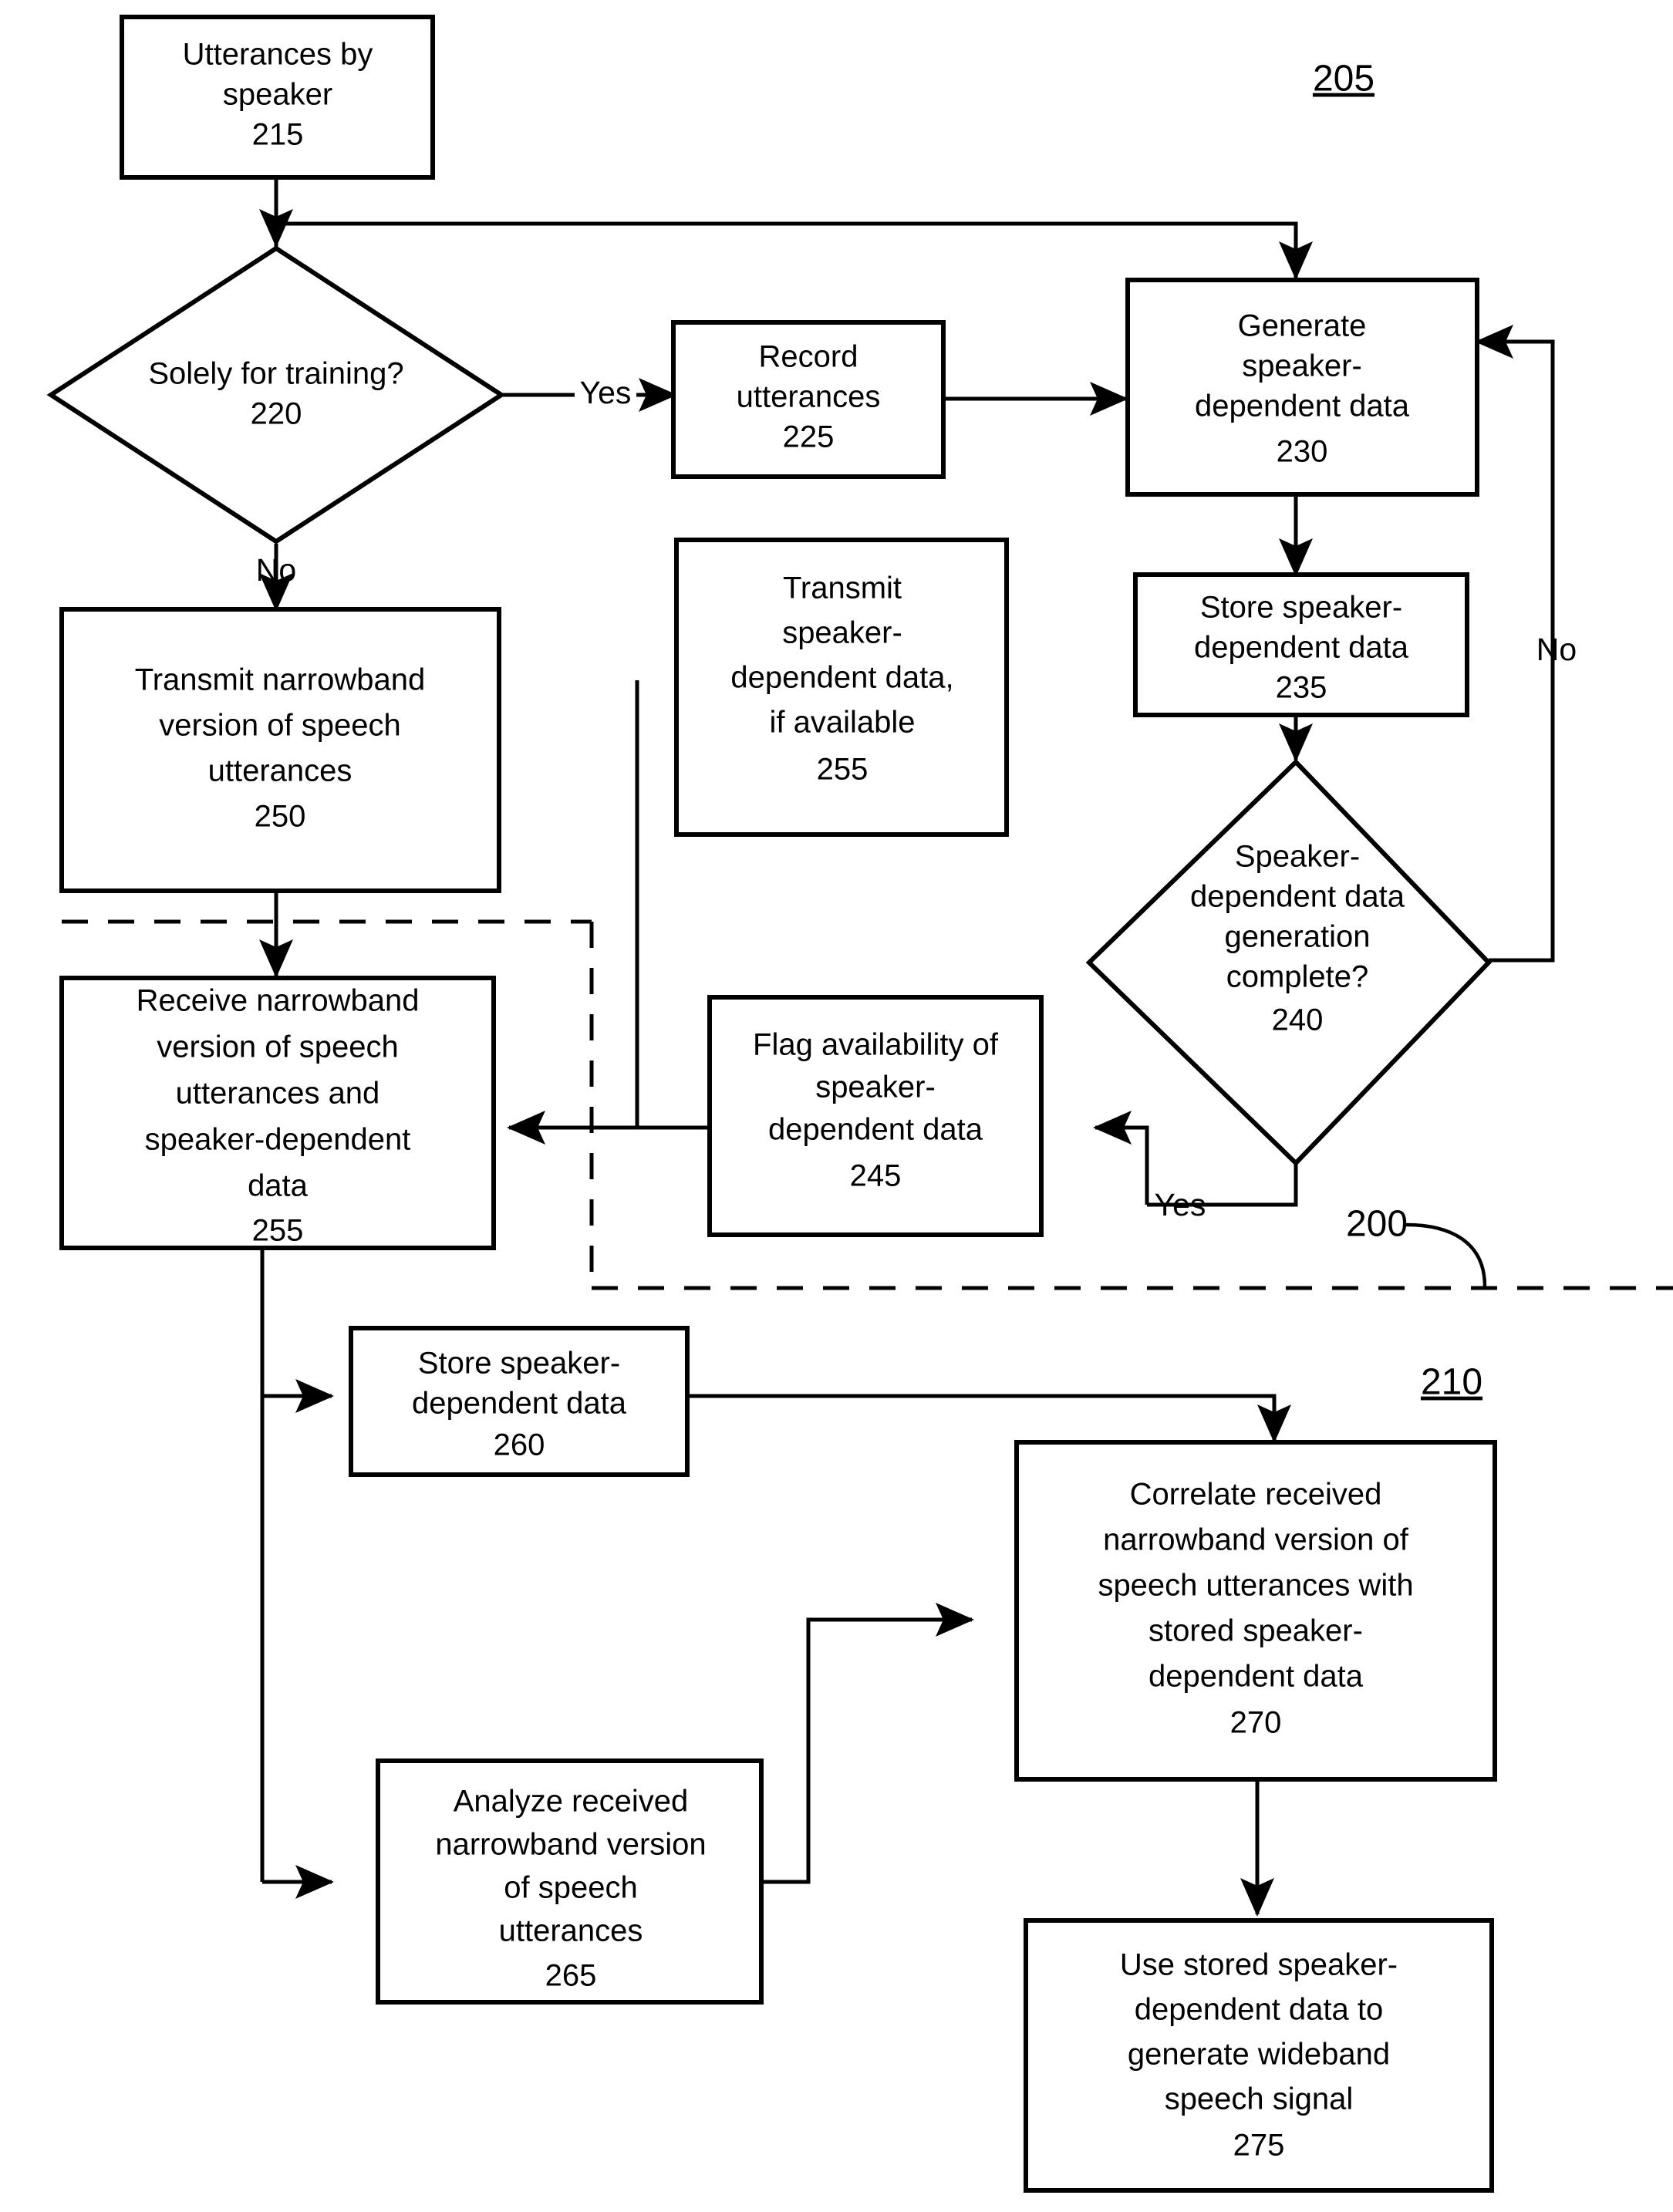 The width and height of the screenshot is (1673, 2212). I want to click on ref-label-200: 200, so click(1377, 1224).